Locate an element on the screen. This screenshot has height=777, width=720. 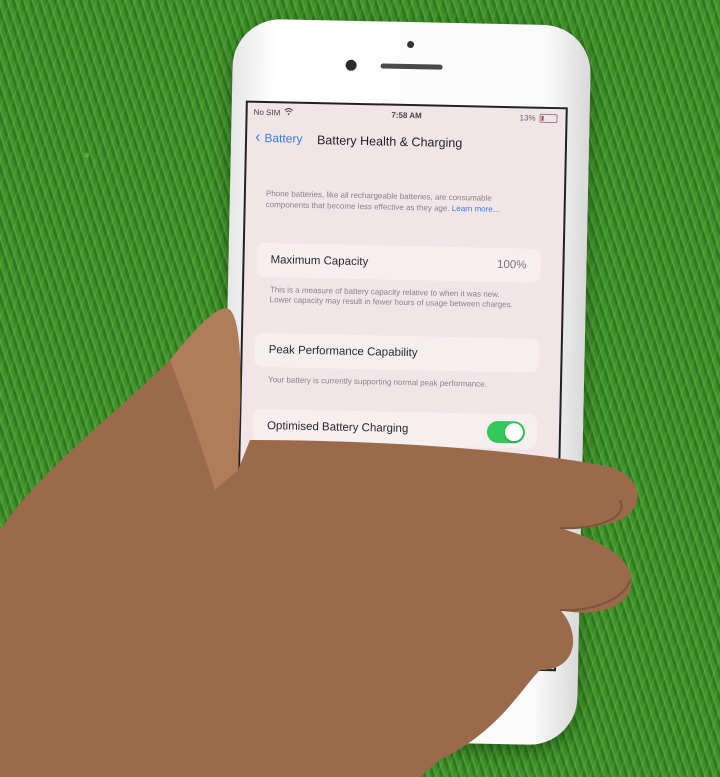
earpiece-speaker is located at coordinates (411, 66).